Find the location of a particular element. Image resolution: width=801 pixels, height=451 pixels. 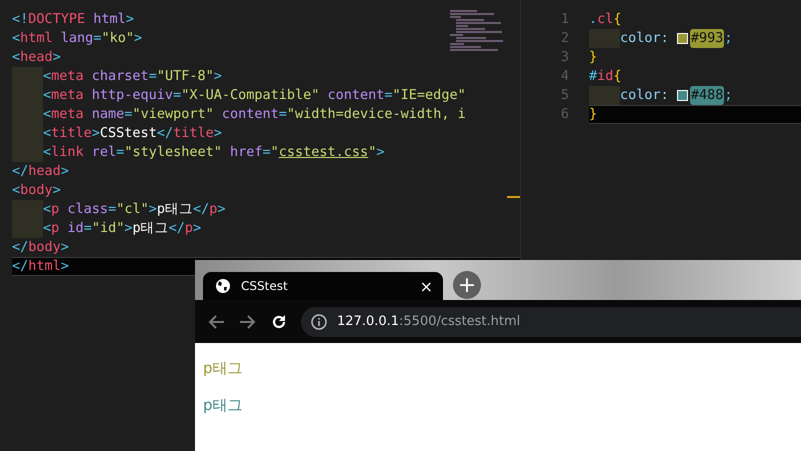

back-arrow-icon is located at coordinates (216, 322).